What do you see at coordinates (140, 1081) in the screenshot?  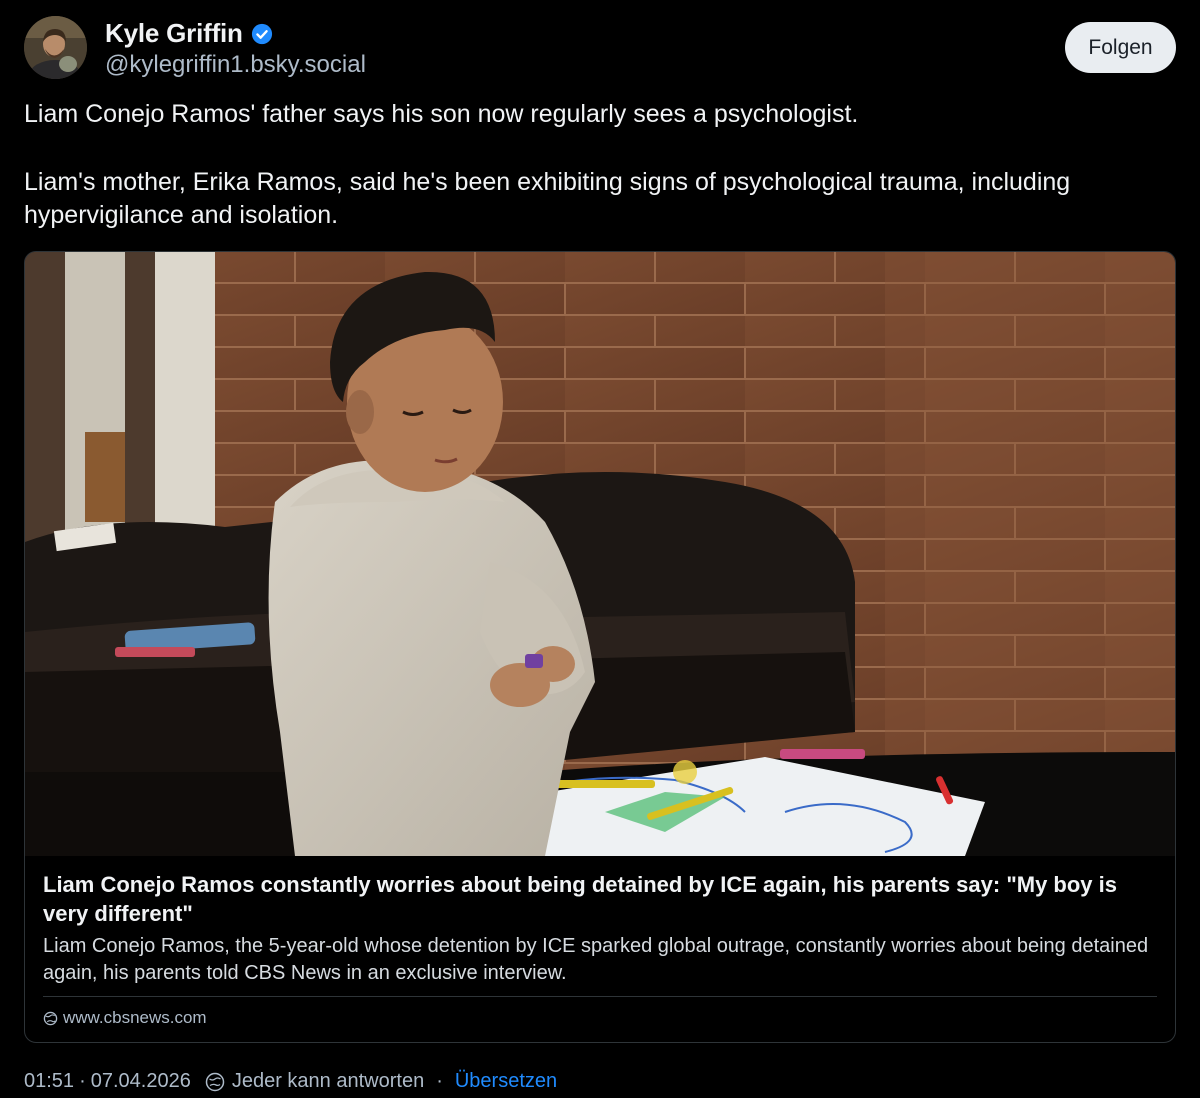 I see `post-date: 07.04.2026` at bounding box center [140, 1081].